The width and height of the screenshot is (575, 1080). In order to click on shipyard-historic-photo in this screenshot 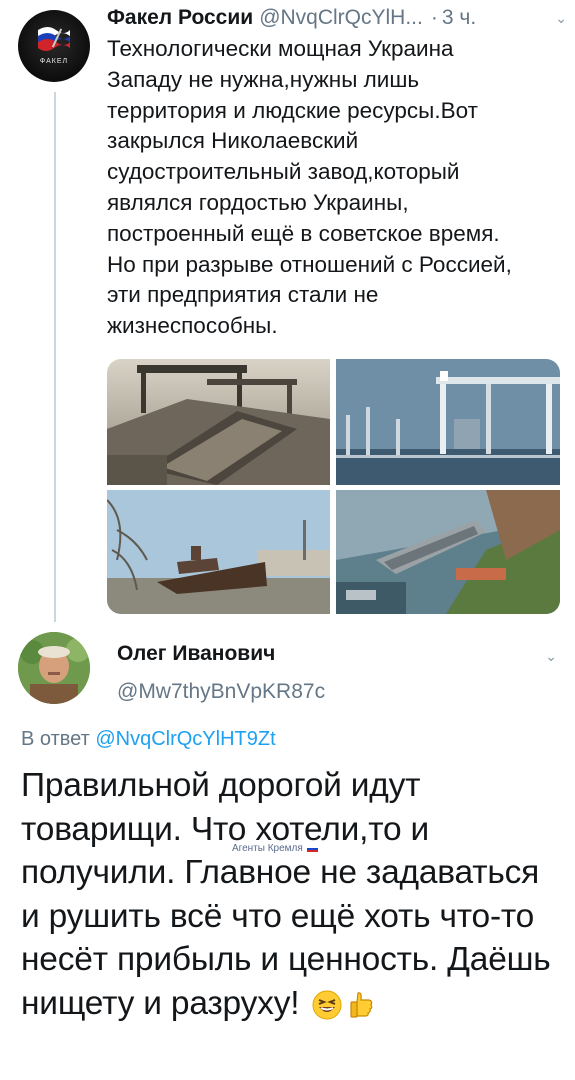, I will do `click(218, 422)`.